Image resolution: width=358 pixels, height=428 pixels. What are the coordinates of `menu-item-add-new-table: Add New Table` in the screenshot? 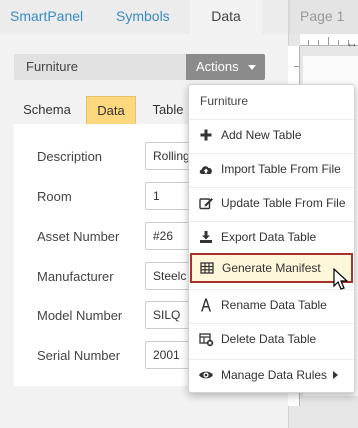 It's located at (271, 134).